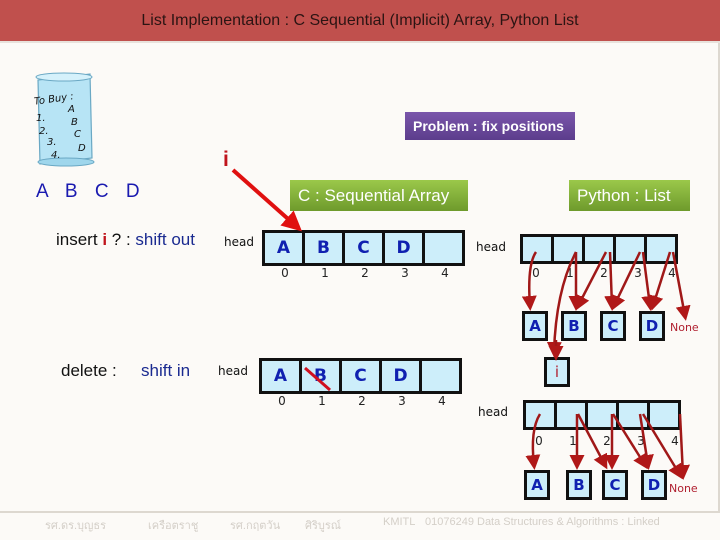  I want to click on c-insert-cell, so click(443, 248).